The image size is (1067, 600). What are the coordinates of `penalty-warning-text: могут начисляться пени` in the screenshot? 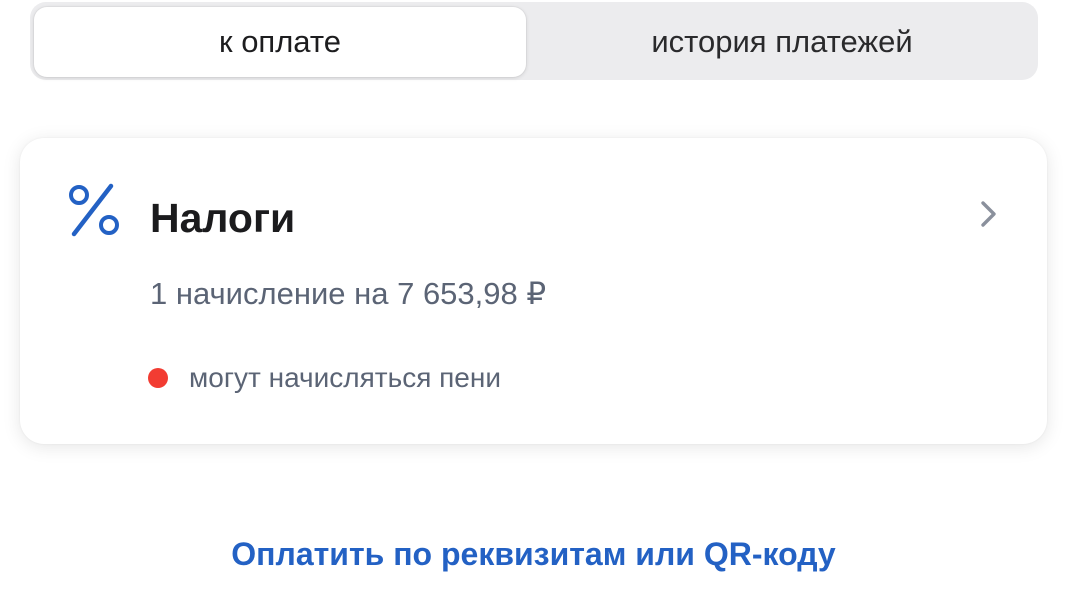 It's located at (345, 377).